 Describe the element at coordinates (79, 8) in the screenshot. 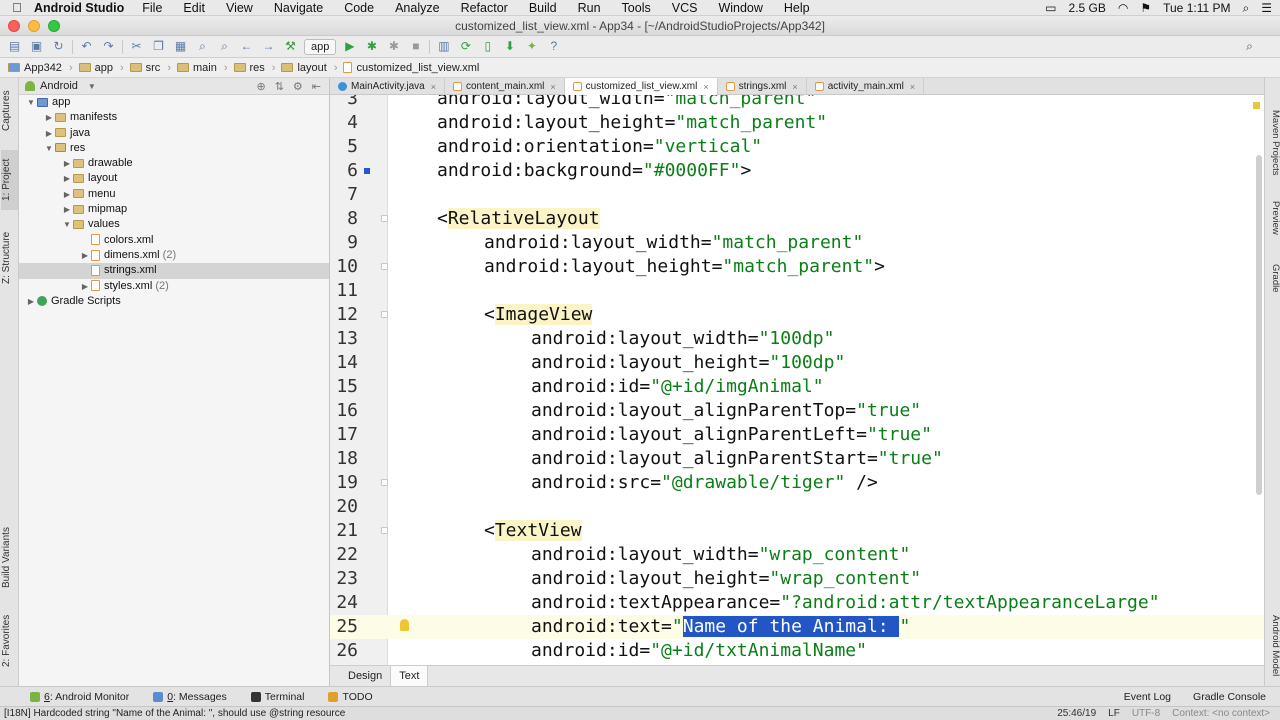

I see `app-menu: Android Studio` at that location.